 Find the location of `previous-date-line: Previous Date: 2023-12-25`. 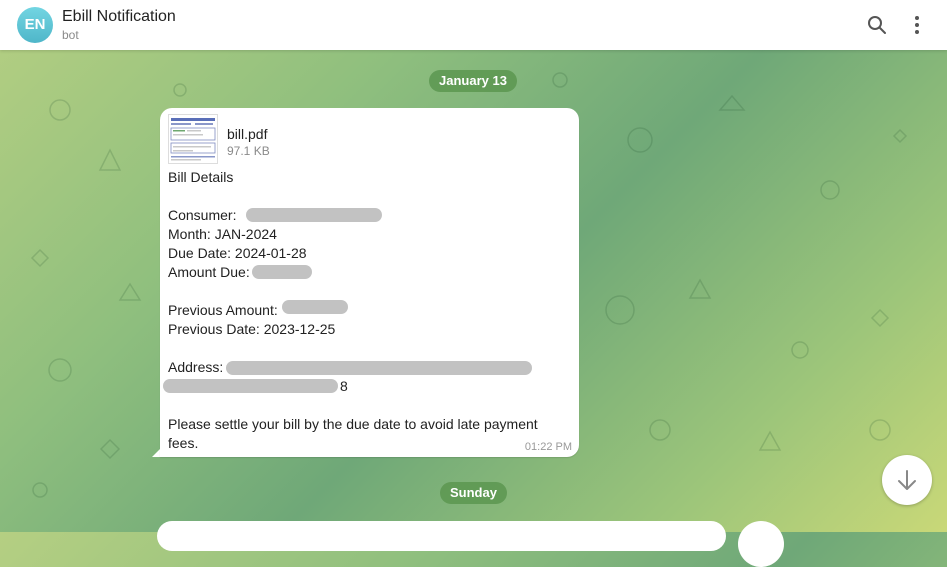

previous-date-line: Previous Date: 2023-12-25 is located at coordinates (252, 329).